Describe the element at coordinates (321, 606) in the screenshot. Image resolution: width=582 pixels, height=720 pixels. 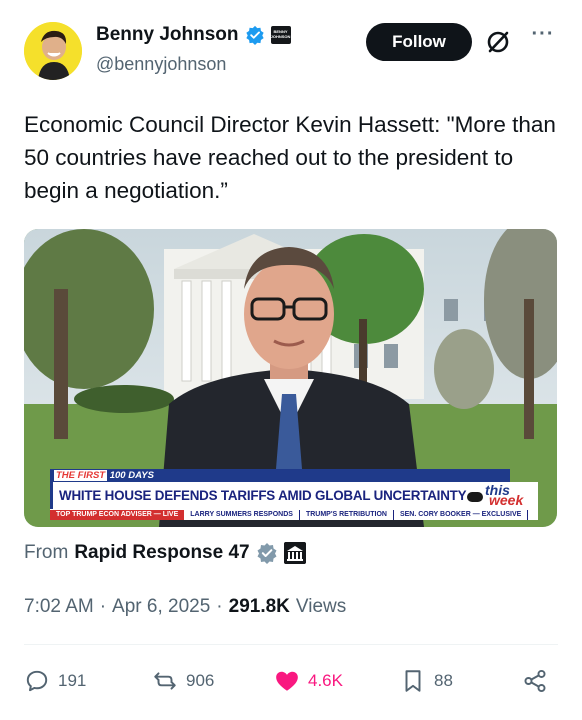
I see `views-label: Views` at that location.